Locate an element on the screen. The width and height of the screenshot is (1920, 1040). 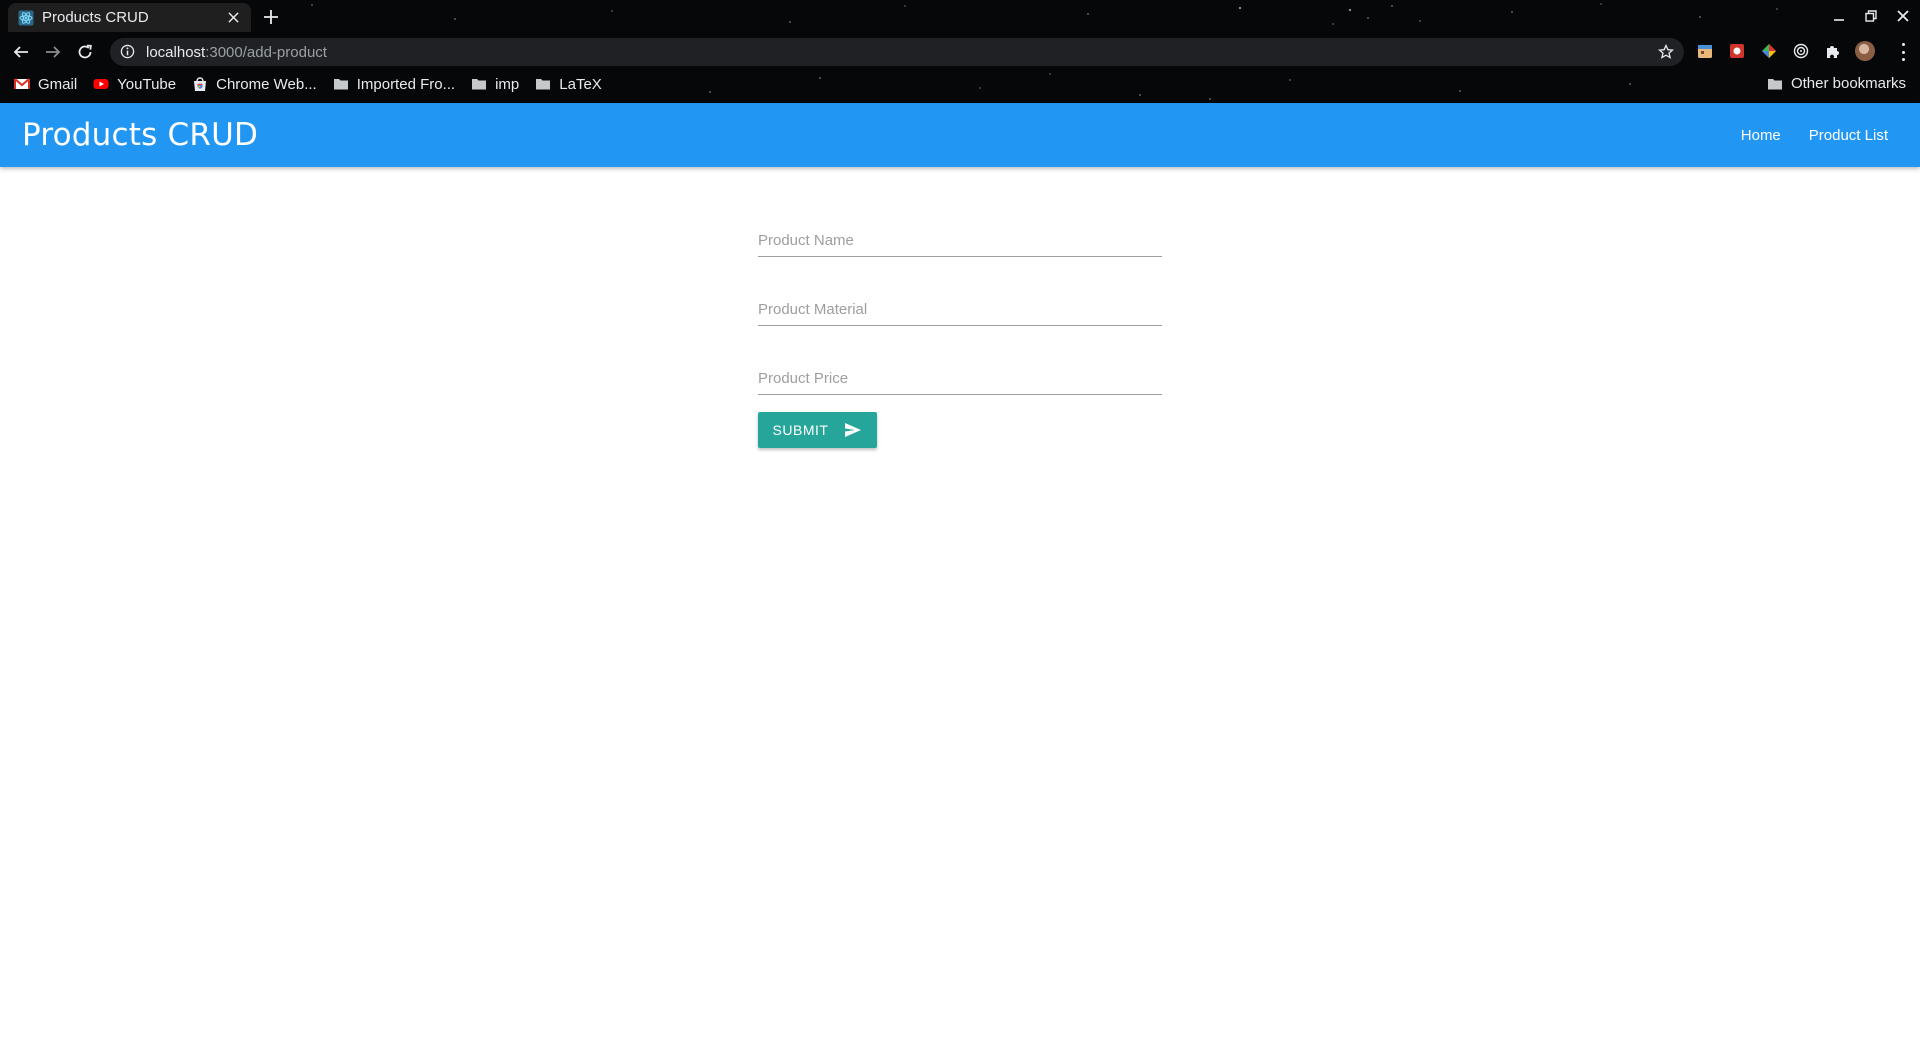
browser-chrome: Products CRUD localhost:3000/add-product is located at coordinates (960, 51).